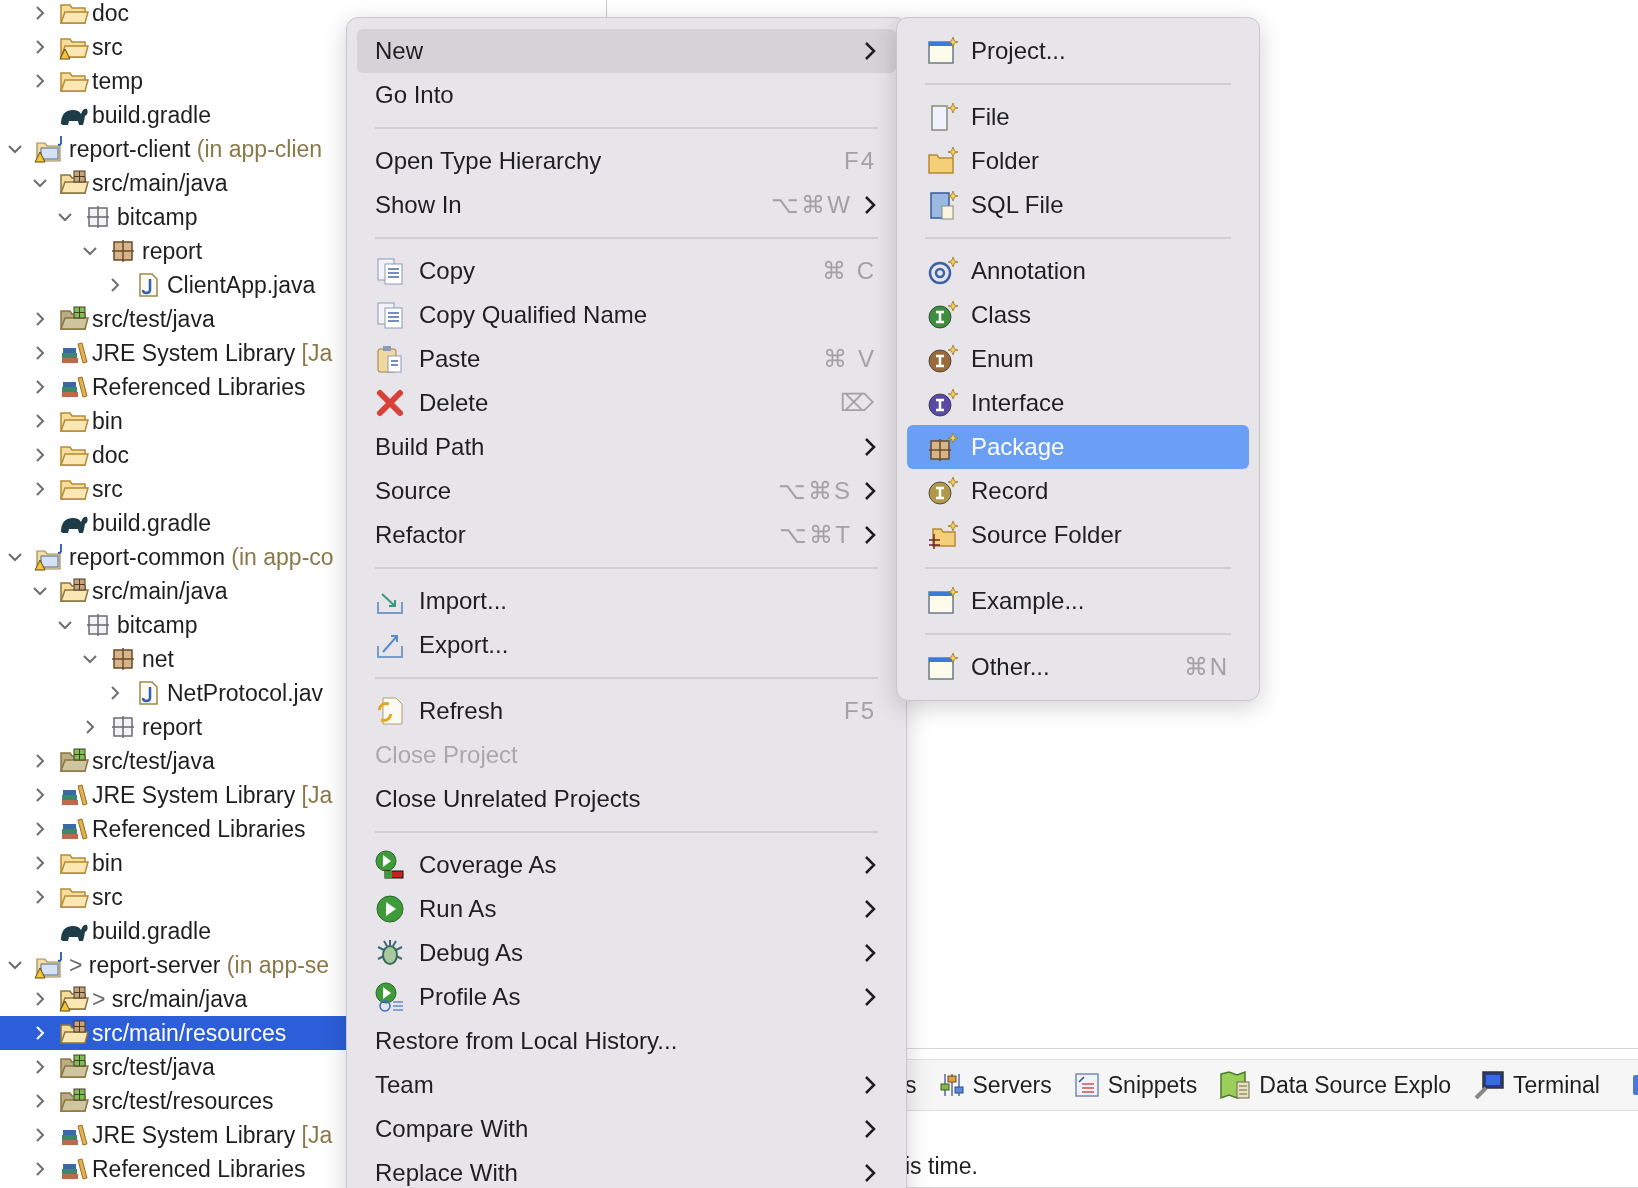 Image resolution: width=1638 pixels, height=1188 pixels. Describe the element at coordinates (390, 403) in the screenshot. I see `delete-icon` at that location.